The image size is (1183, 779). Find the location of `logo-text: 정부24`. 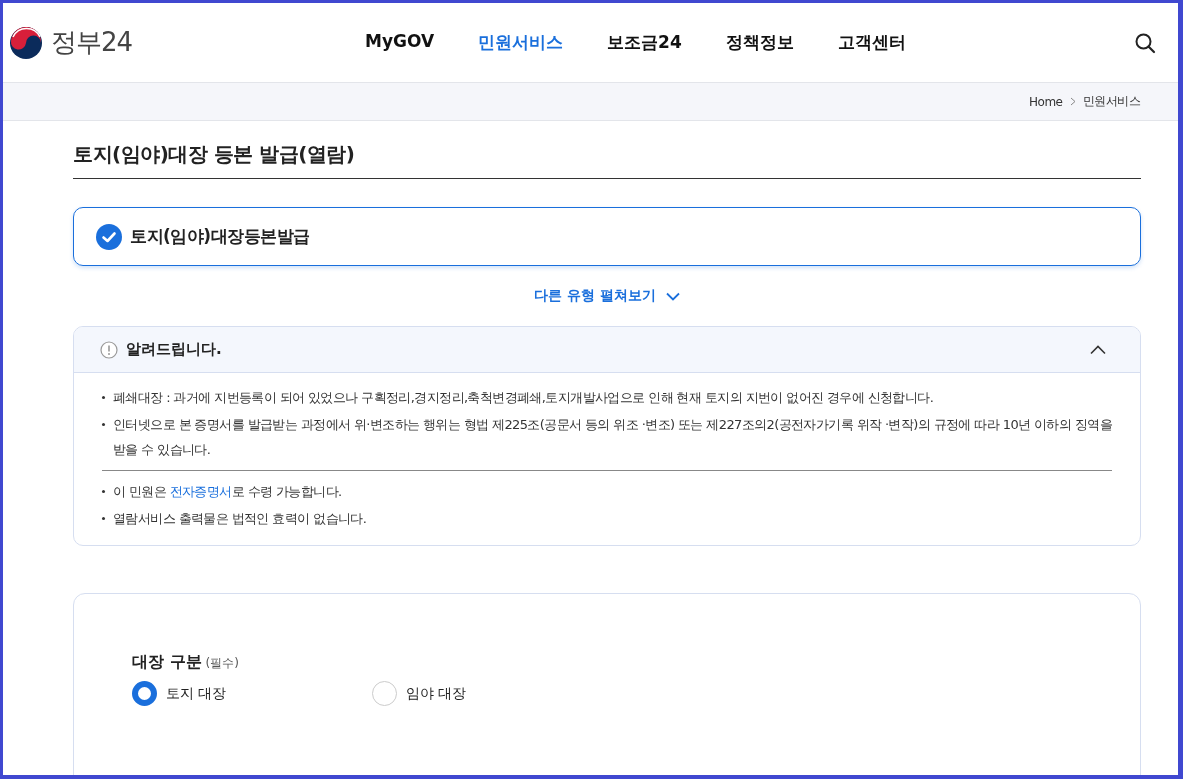

logo-text: 정부24 is located at coordinates (92, 42).